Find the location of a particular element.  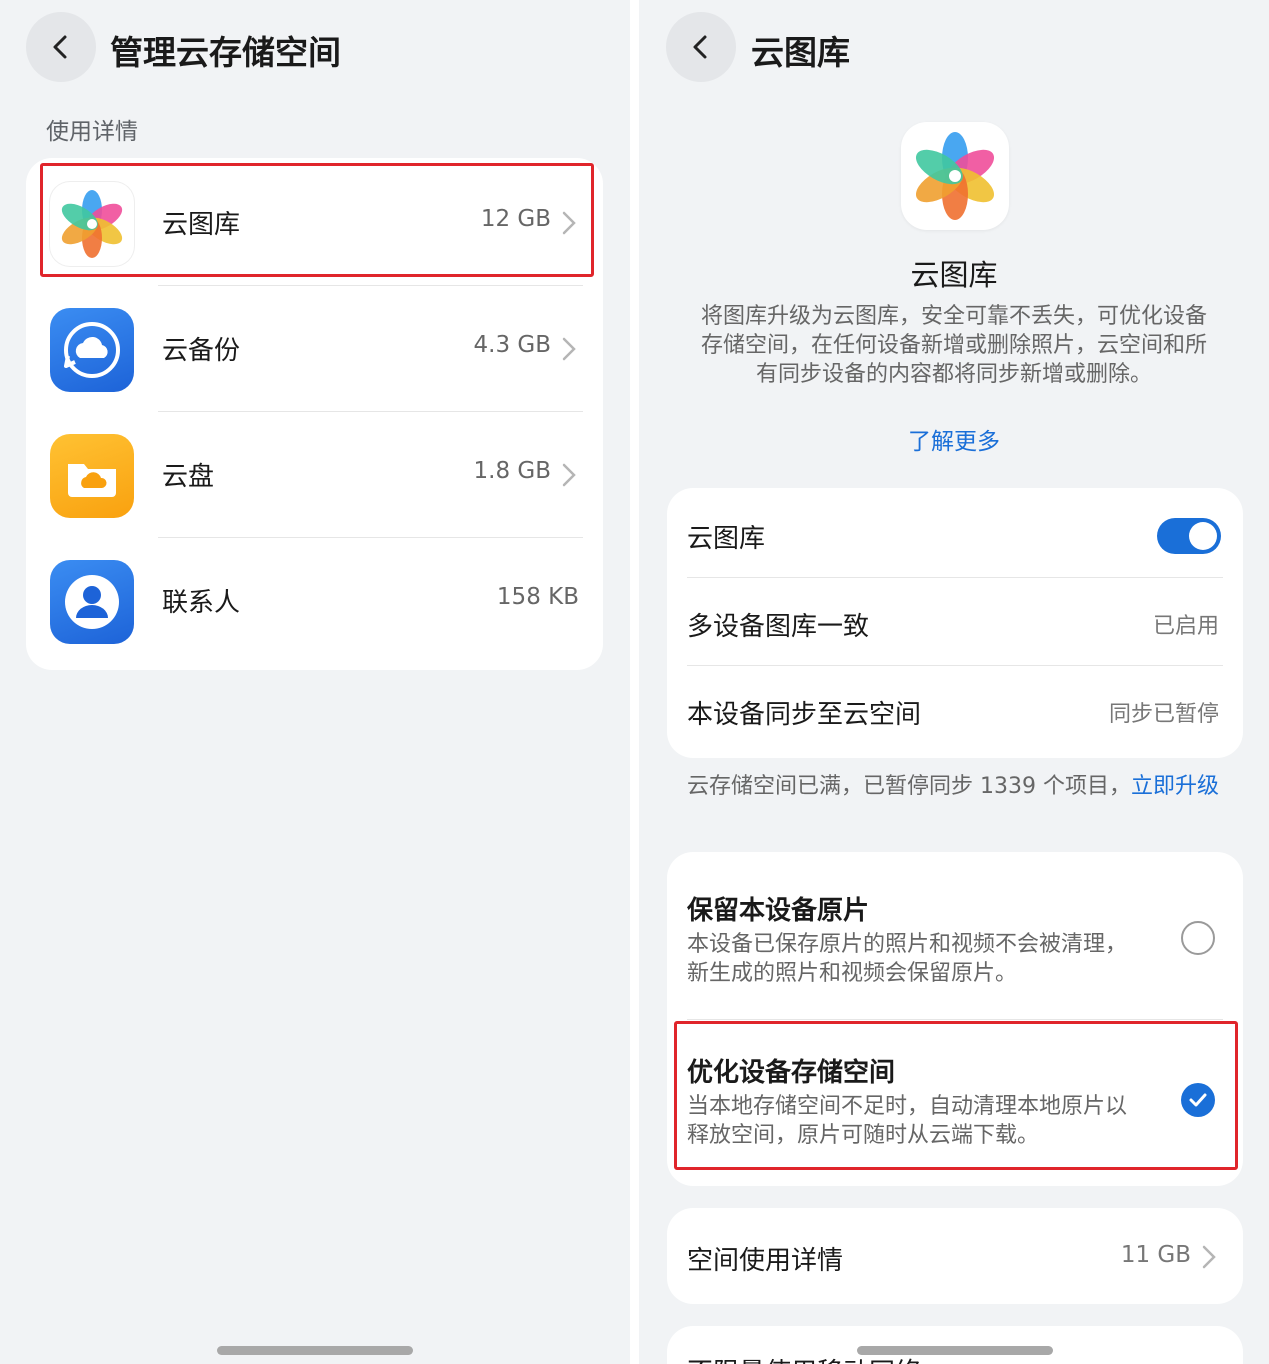

cloud-gallery-toggle-row: 云图库 is located at coordinates (955, 533).